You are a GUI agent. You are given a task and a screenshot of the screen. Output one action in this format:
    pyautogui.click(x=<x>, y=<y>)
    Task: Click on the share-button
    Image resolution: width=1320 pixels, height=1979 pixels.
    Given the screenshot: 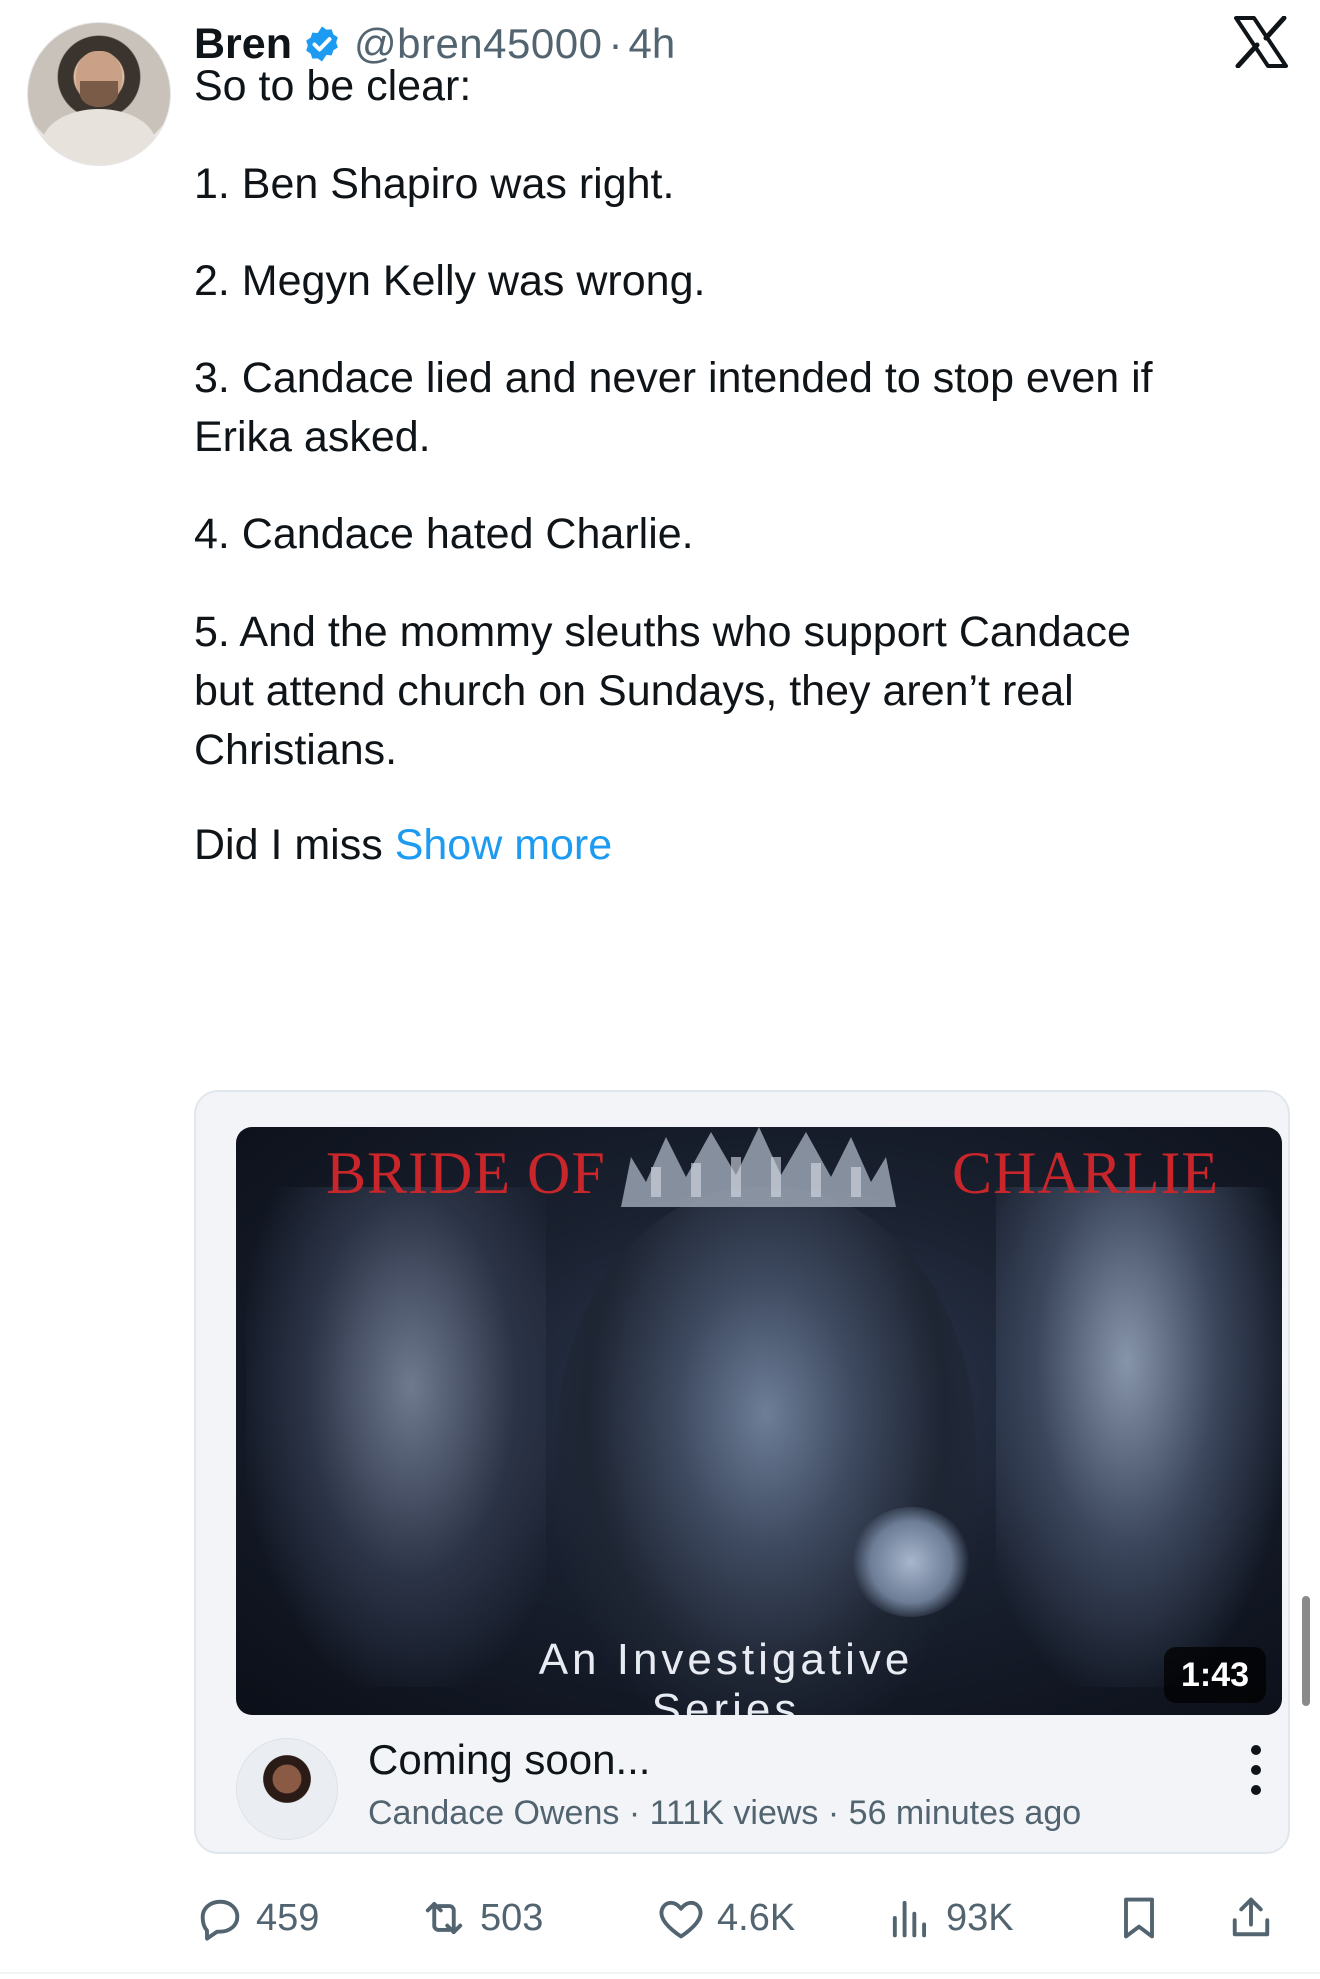 What is the action you would take?
    pyautogui.click(x=1256, y=1918)
    